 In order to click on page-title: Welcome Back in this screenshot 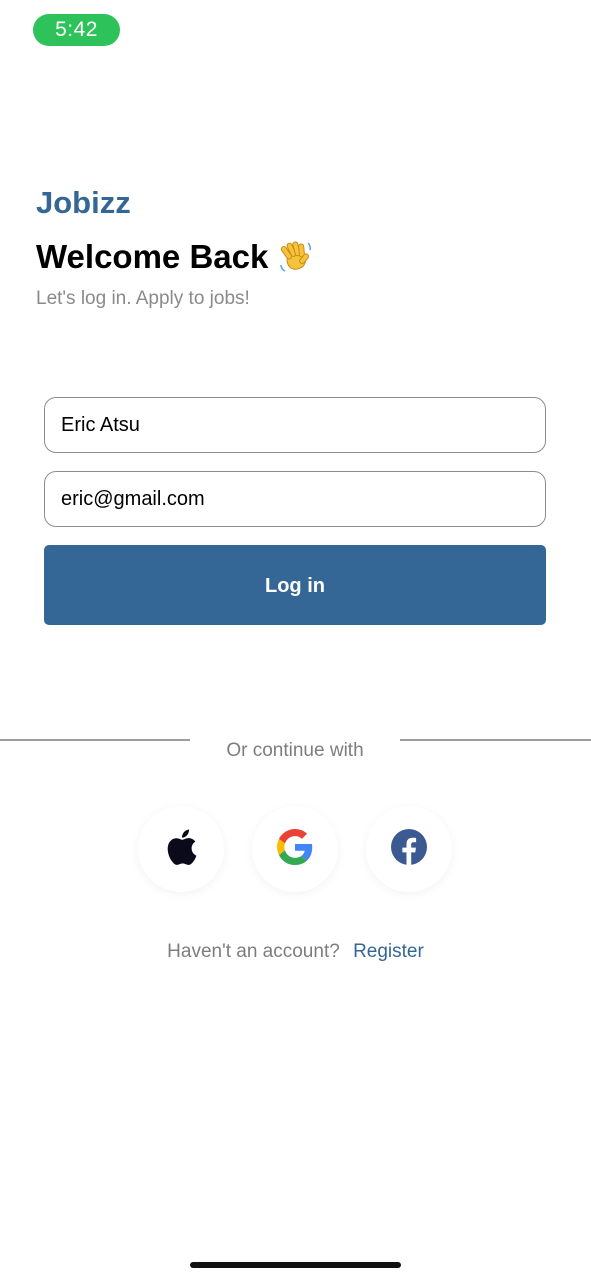, I will do `click(175, 257)`.